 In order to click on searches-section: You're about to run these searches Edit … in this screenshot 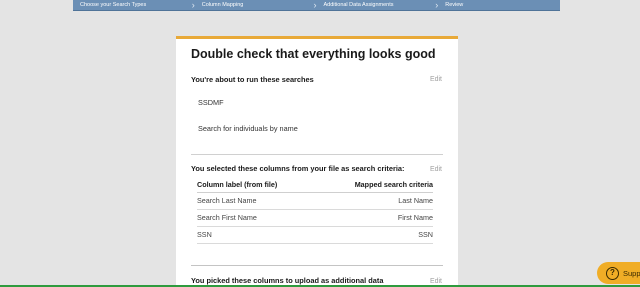, I will do `click(317, 104)`.